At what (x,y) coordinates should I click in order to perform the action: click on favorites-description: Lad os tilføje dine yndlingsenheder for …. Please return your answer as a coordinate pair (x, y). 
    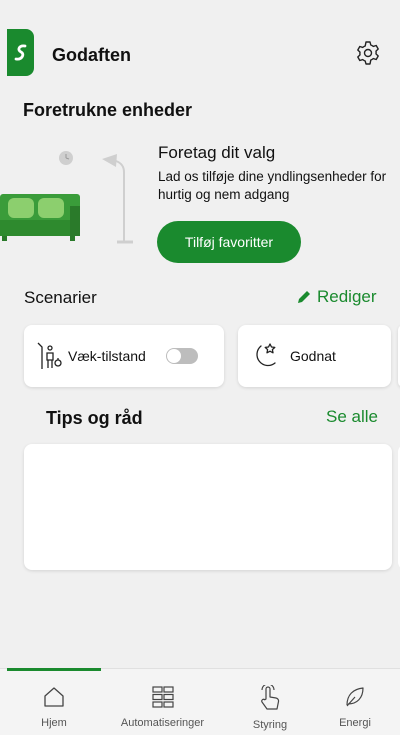
    Looking at the image, I should click on (272, 185).